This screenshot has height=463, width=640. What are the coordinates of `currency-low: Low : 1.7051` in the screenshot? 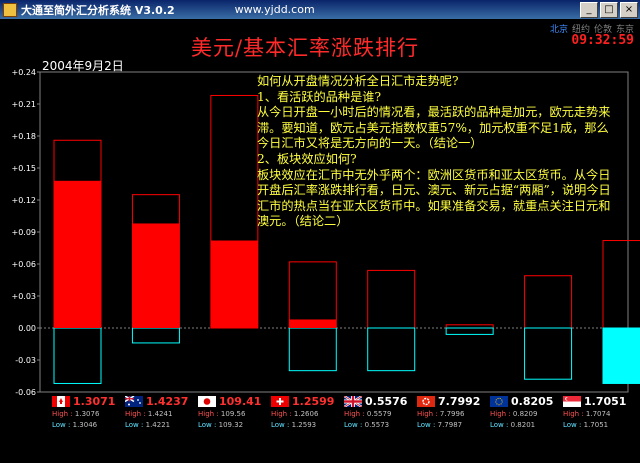 It's located at (585, 425).